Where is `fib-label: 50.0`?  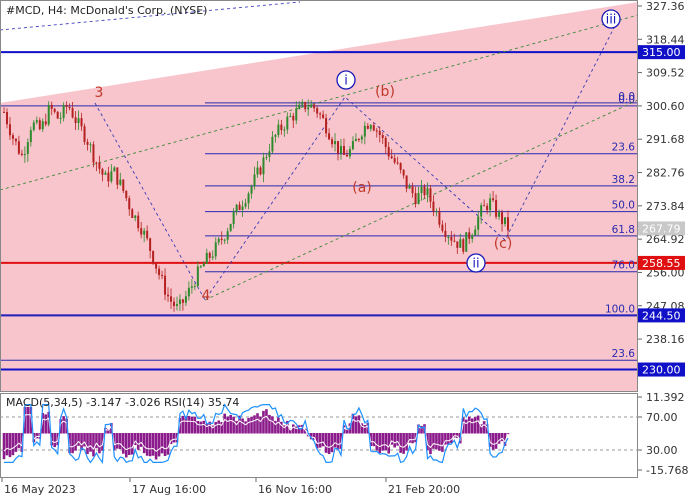
fib-label: 50.0 is located at coordinates (623, 206).